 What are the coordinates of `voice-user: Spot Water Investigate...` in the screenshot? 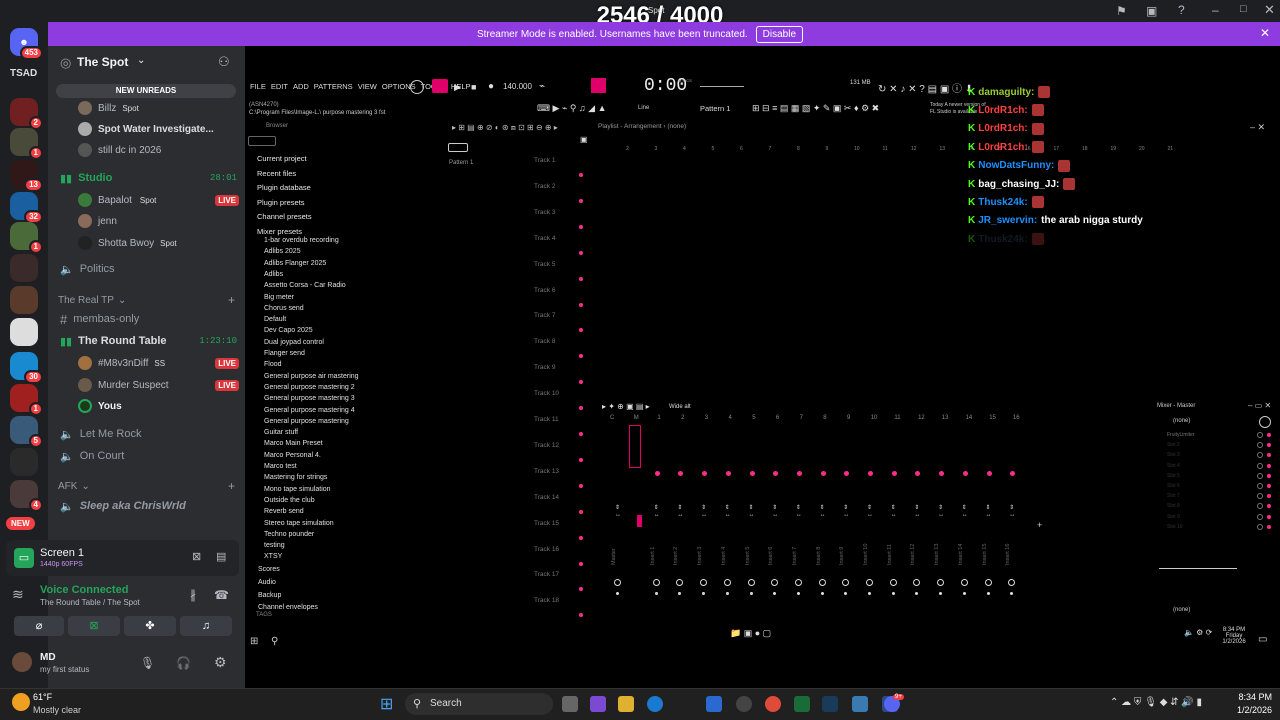 It's located at (146, 129).